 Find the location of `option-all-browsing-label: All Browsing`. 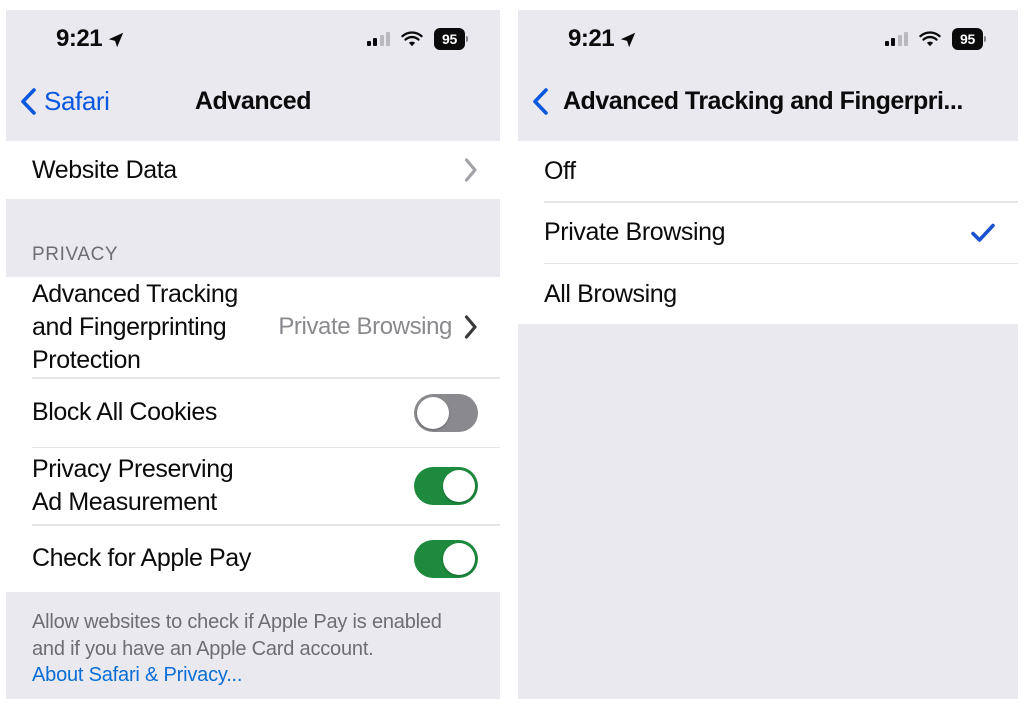

option-all-browsing-label: All Browsing is located at coordinates (610, 293).